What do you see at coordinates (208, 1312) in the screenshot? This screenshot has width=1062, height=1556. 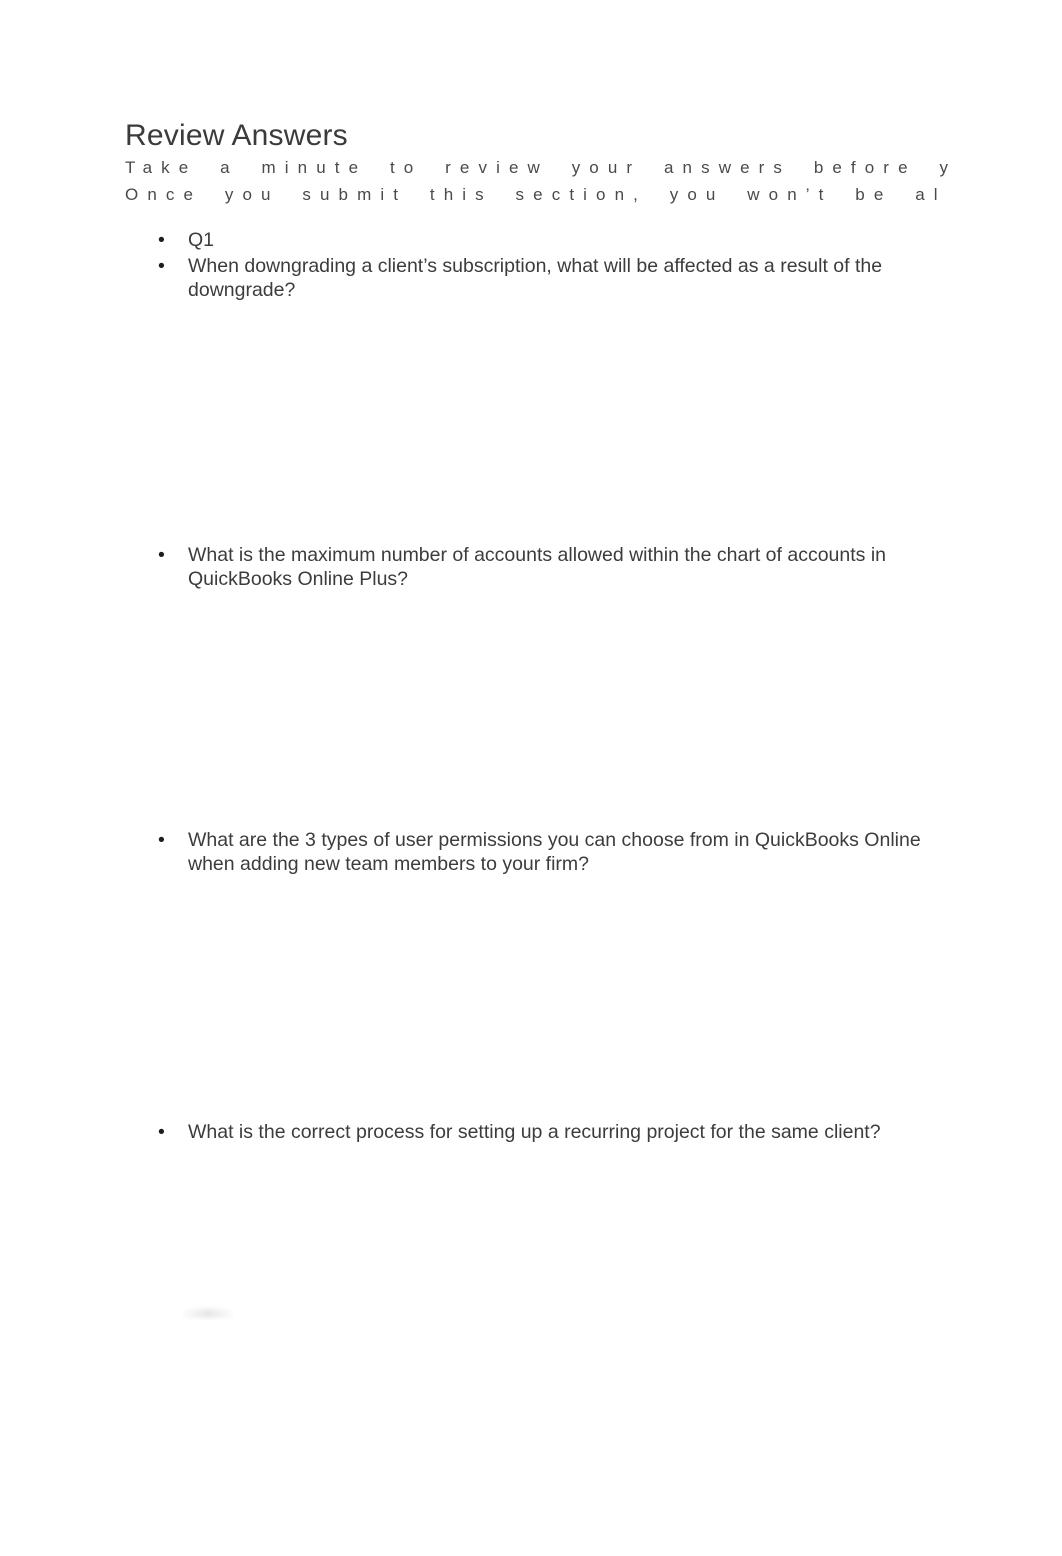 I see `page-smudge-artifact` at bounding box center [208, 1312].